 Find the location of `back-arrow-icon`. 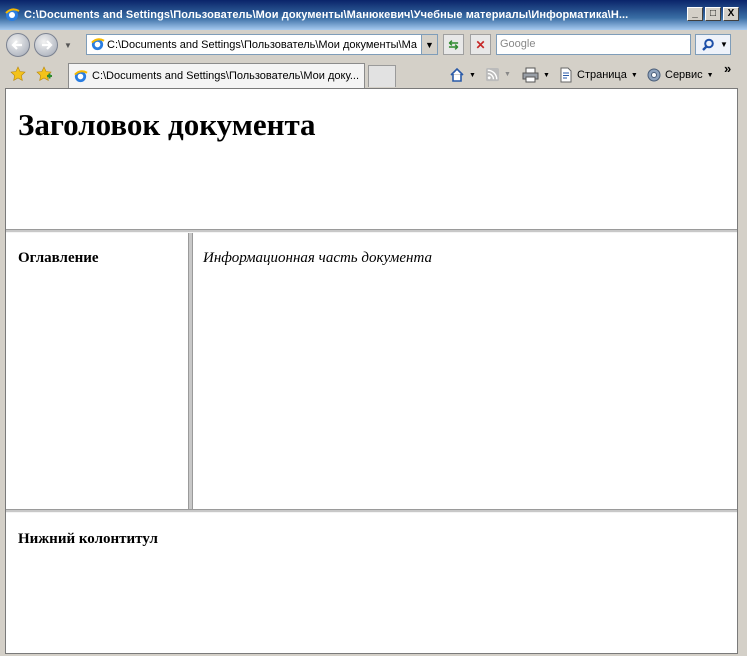

back-arrow-icon is located at coordinates (16, 45).